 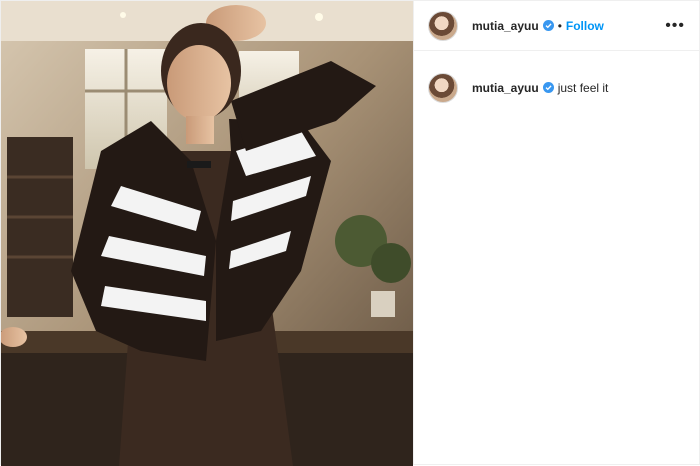 What do you see at coordinates (556, 77) in the screenshot?
I see `caption-comment: mutia_ayuu just feel it` at bounding box center [556, 77].